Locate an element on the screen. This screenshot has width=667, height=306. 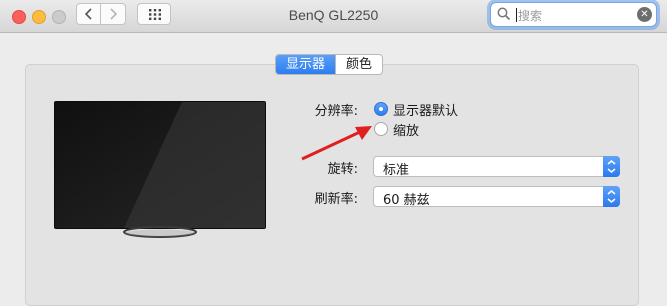
tab-display: 显示器 is located at coordinates (306, 64).